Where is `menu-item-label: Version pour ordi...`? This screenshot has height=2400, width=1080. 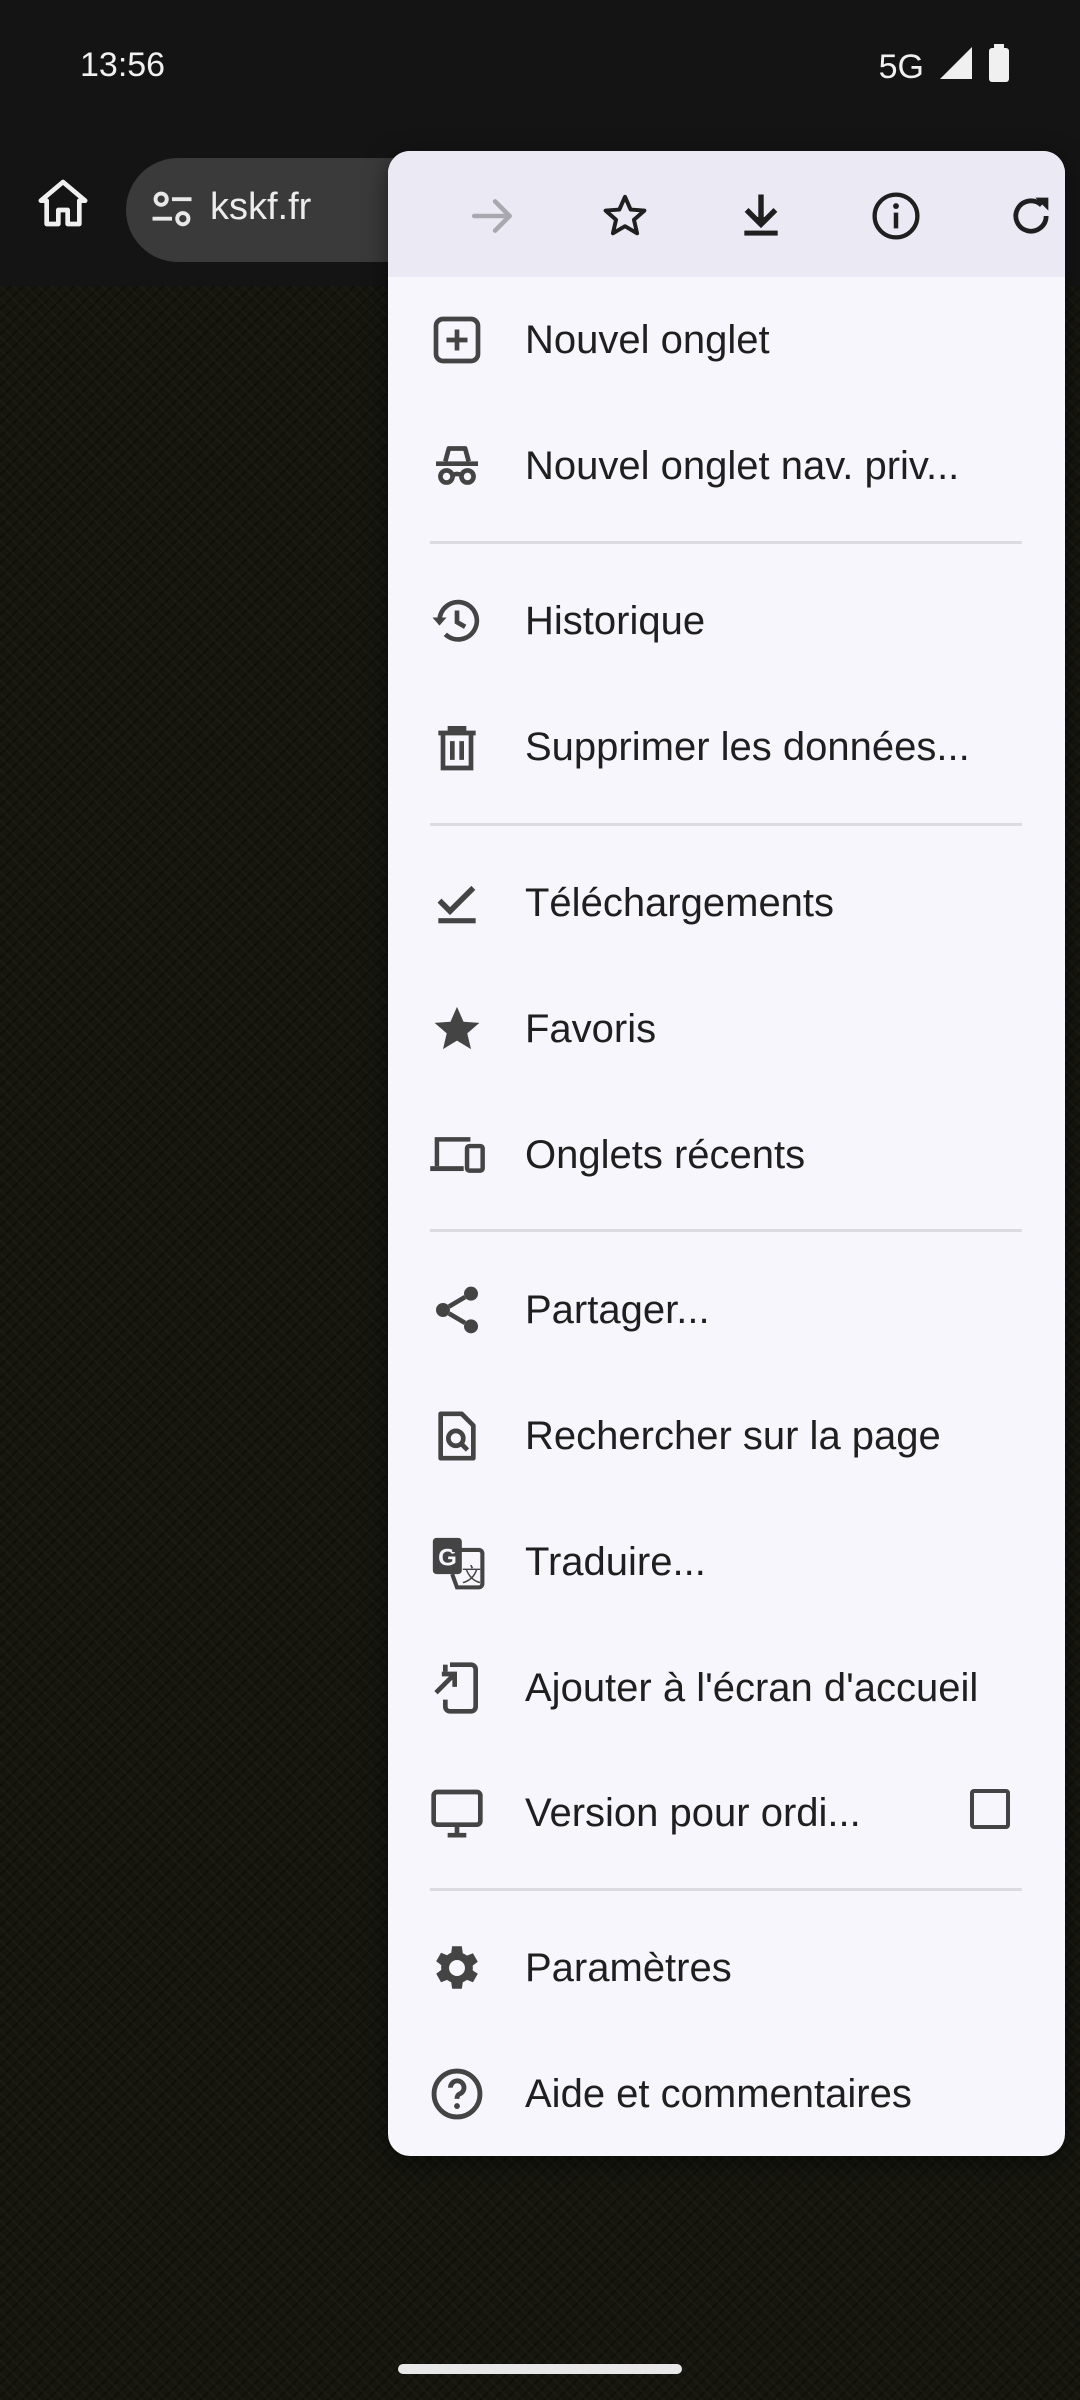
menu-item-label: Version pour ordi... is located at coordinates (693, 1813).